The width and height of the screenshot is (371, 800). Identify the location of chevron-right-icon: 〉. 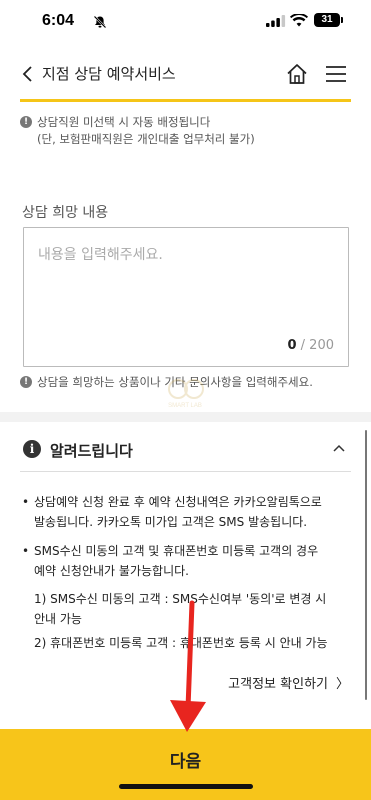
(342, 684).